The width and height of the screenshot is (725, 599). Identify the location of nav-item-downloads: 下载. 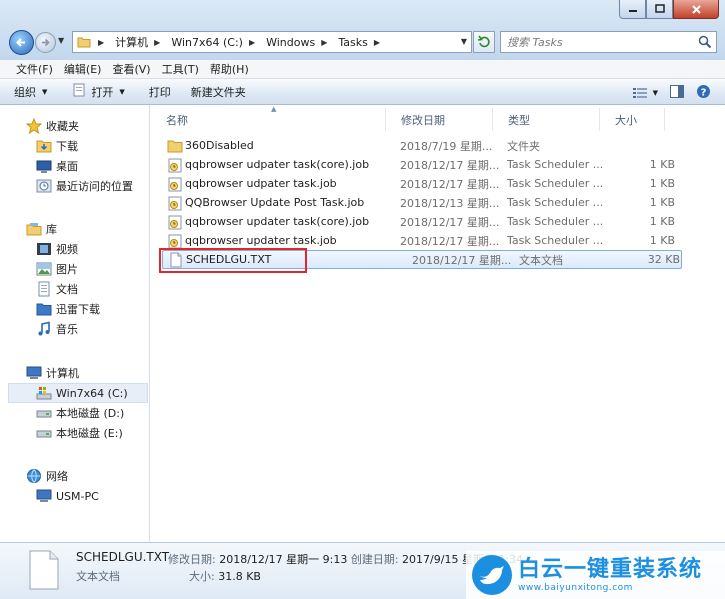
(75, 146).